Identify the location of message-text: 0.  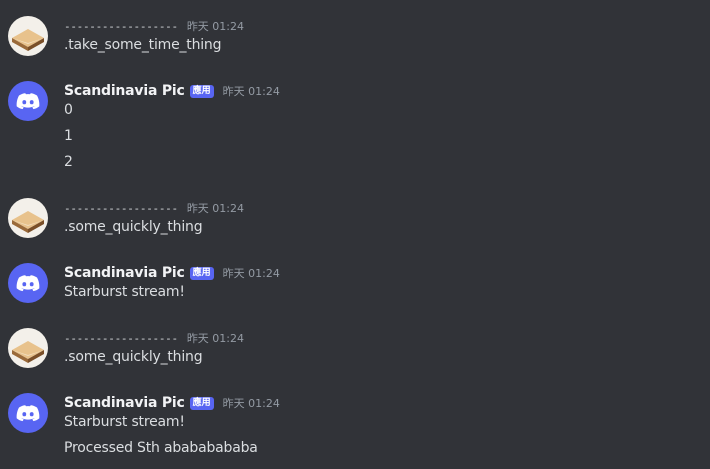
(68, 110).